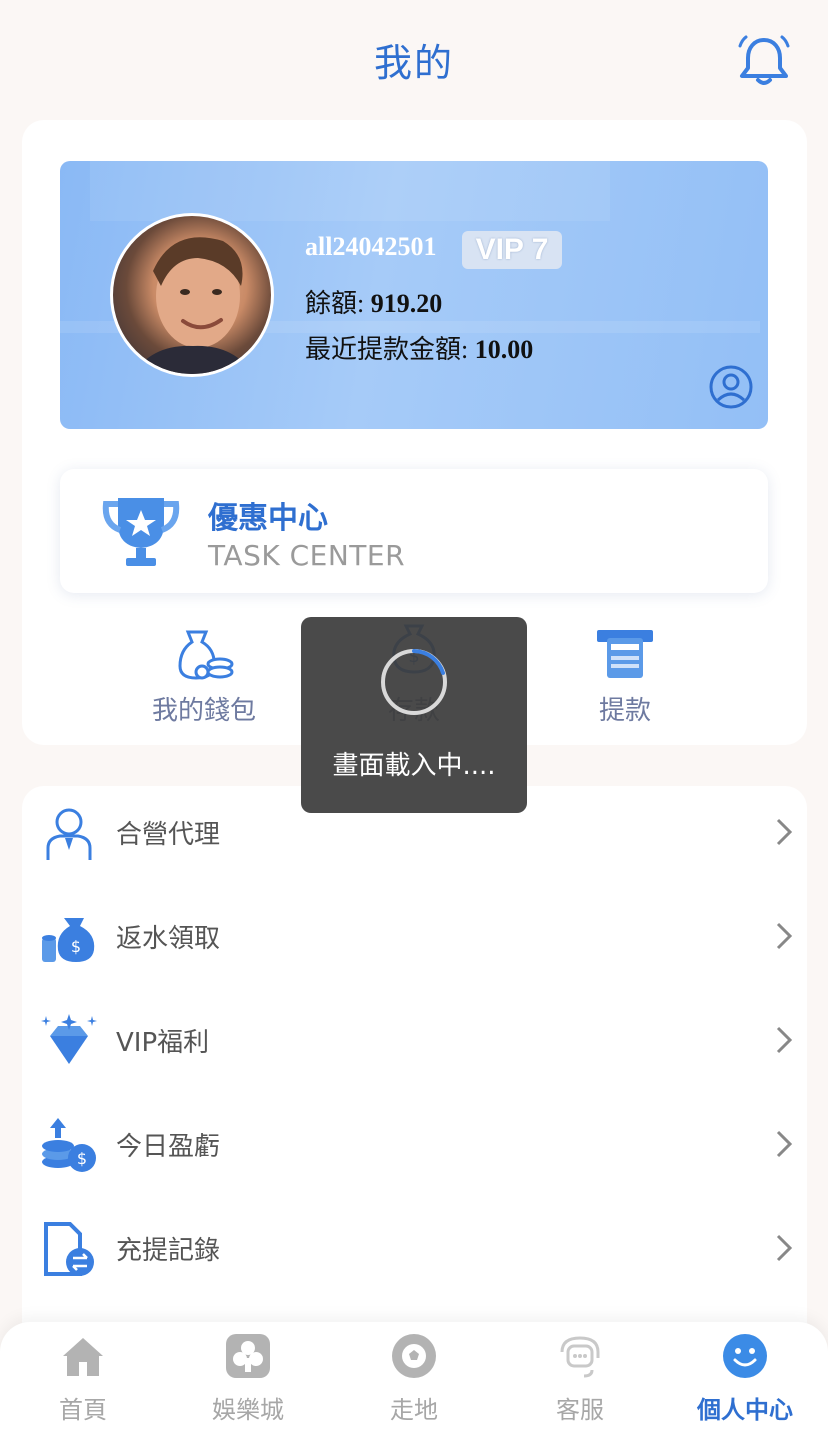  I want to click on menu-label-records: 充提記錄, so click(168, 1251).